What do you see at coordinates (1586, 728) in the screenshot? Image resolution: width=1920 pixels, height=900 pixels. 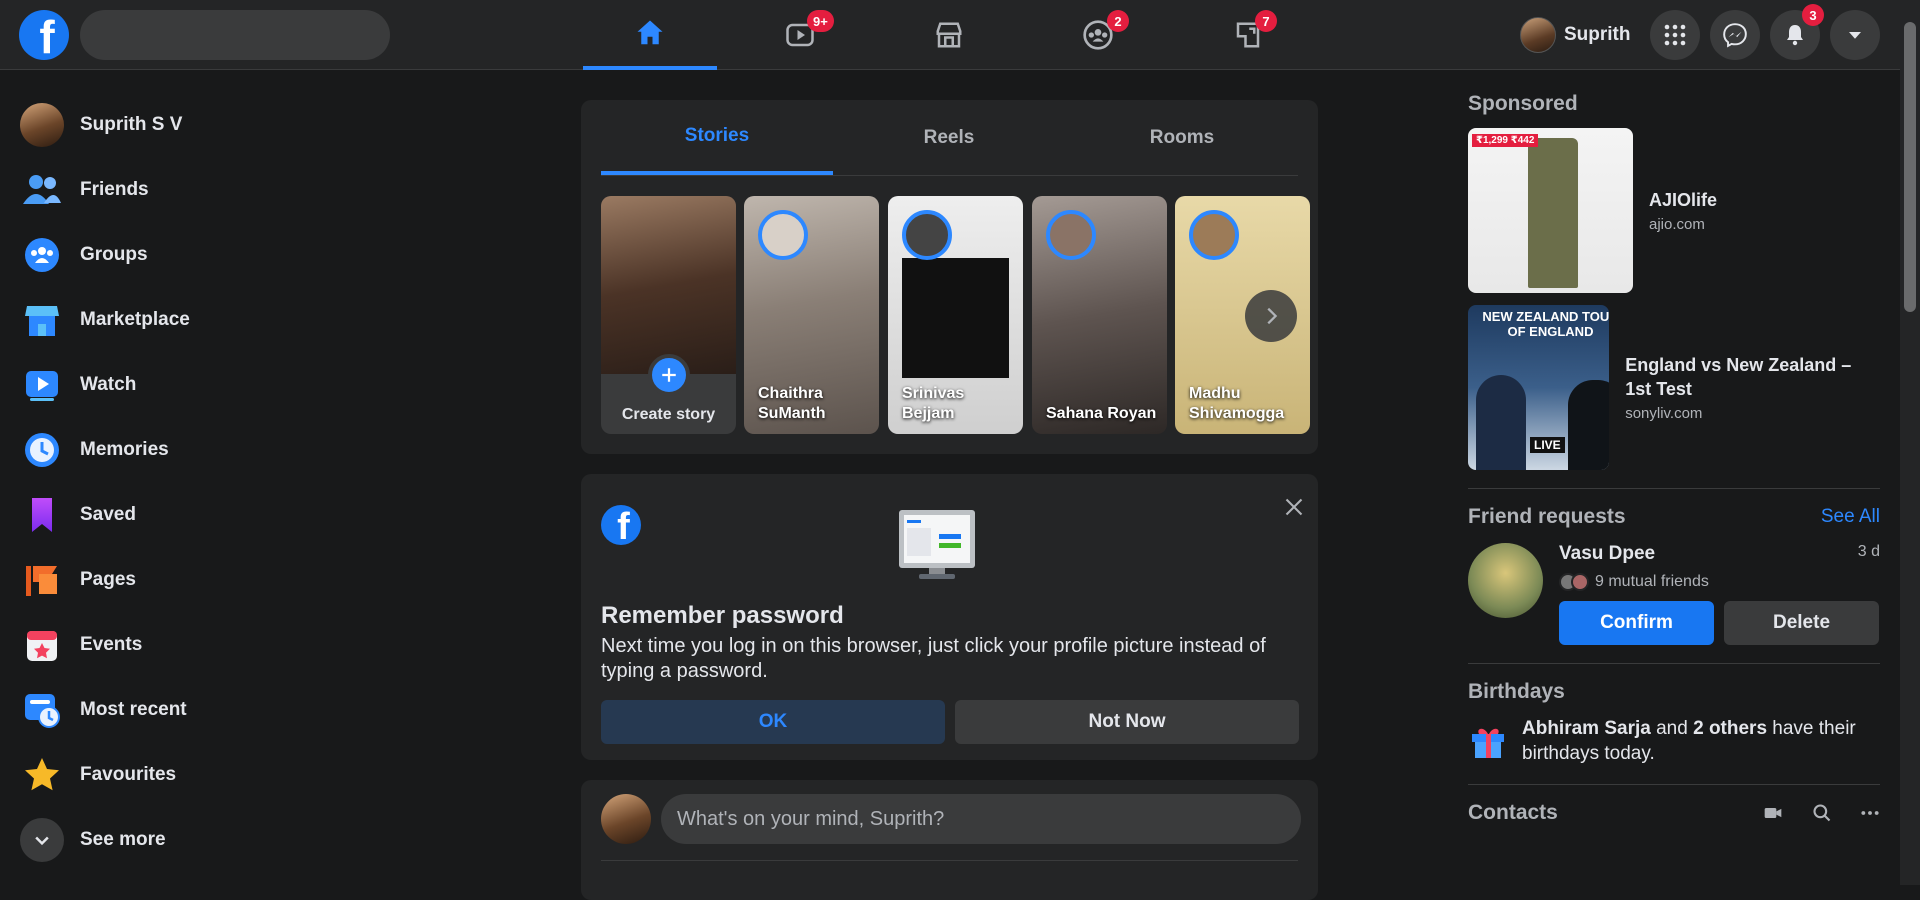 I see `birthday-name: Abhiram Sarja` at bounding box center [1586, 728].